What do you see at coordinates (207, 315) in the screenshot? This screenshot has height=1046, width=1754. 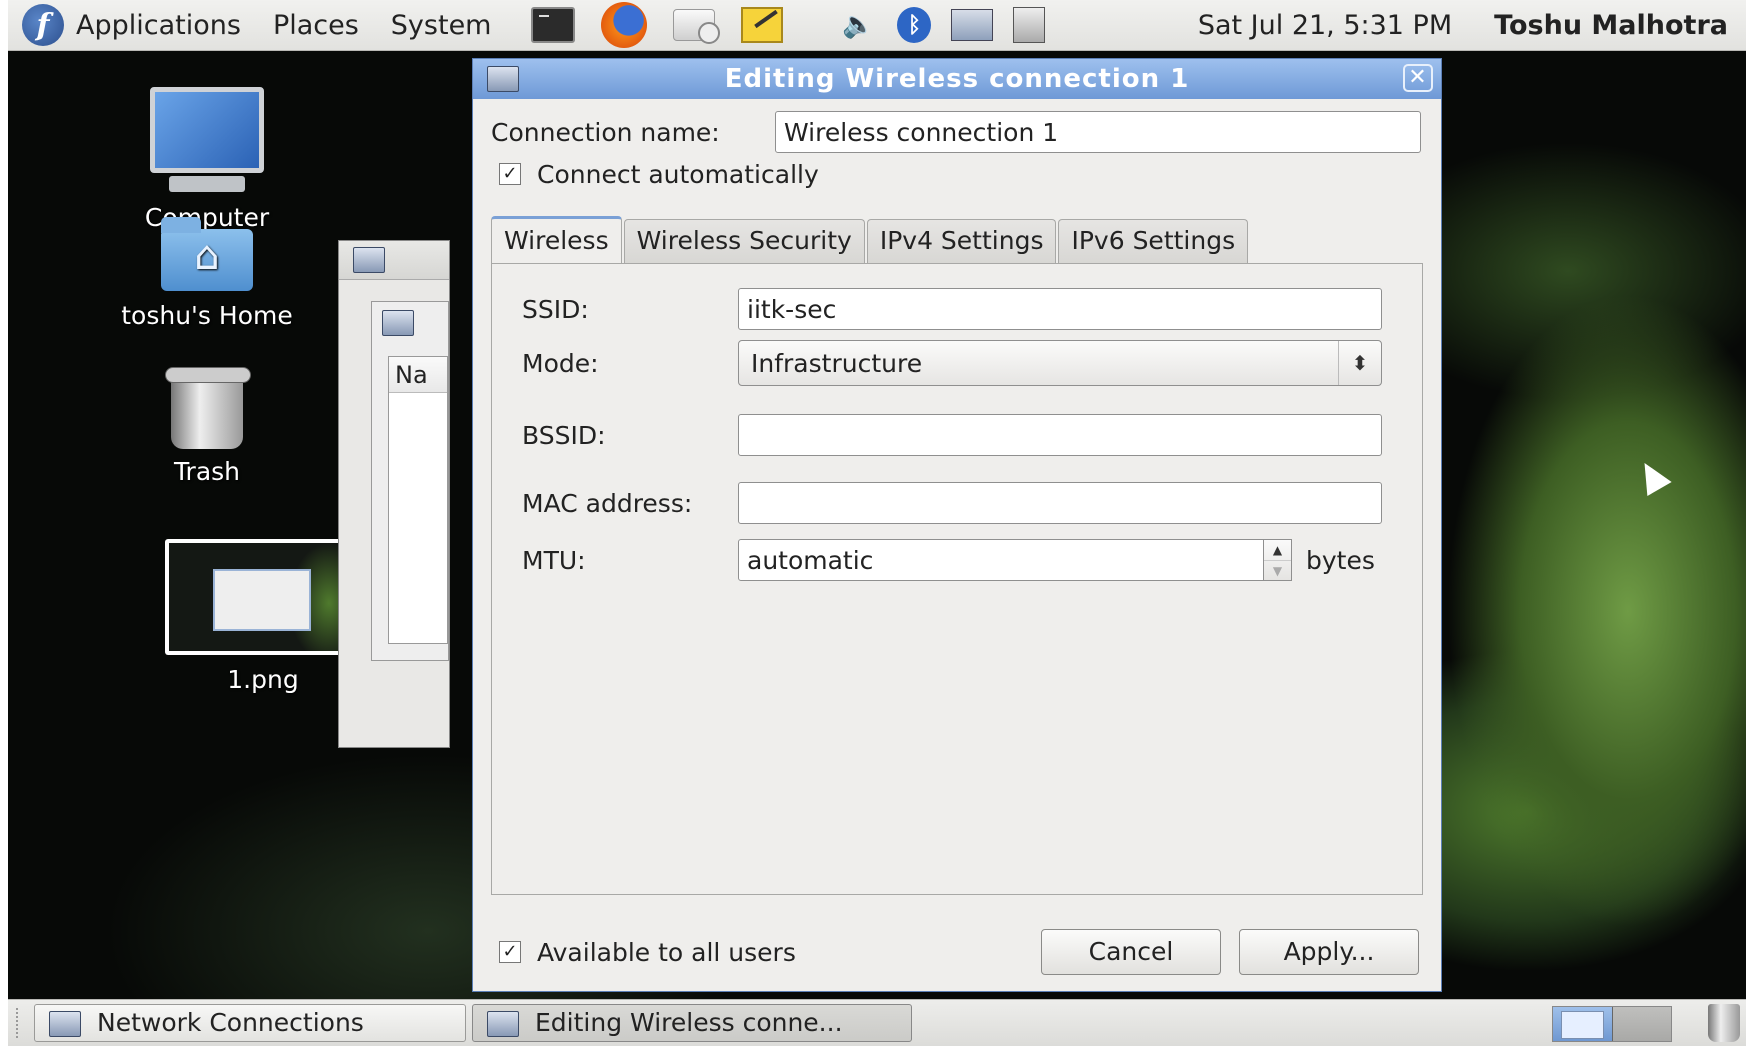 I see `desktop-icon-label: toshu's Home` at bounding box center [207, 315].